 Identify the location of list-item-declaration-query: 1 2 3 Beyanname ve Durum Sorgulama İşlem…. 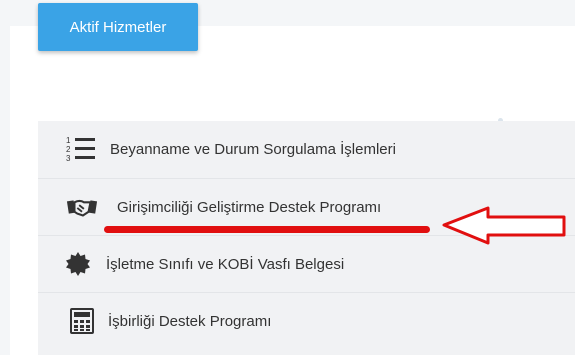
(306, 149).